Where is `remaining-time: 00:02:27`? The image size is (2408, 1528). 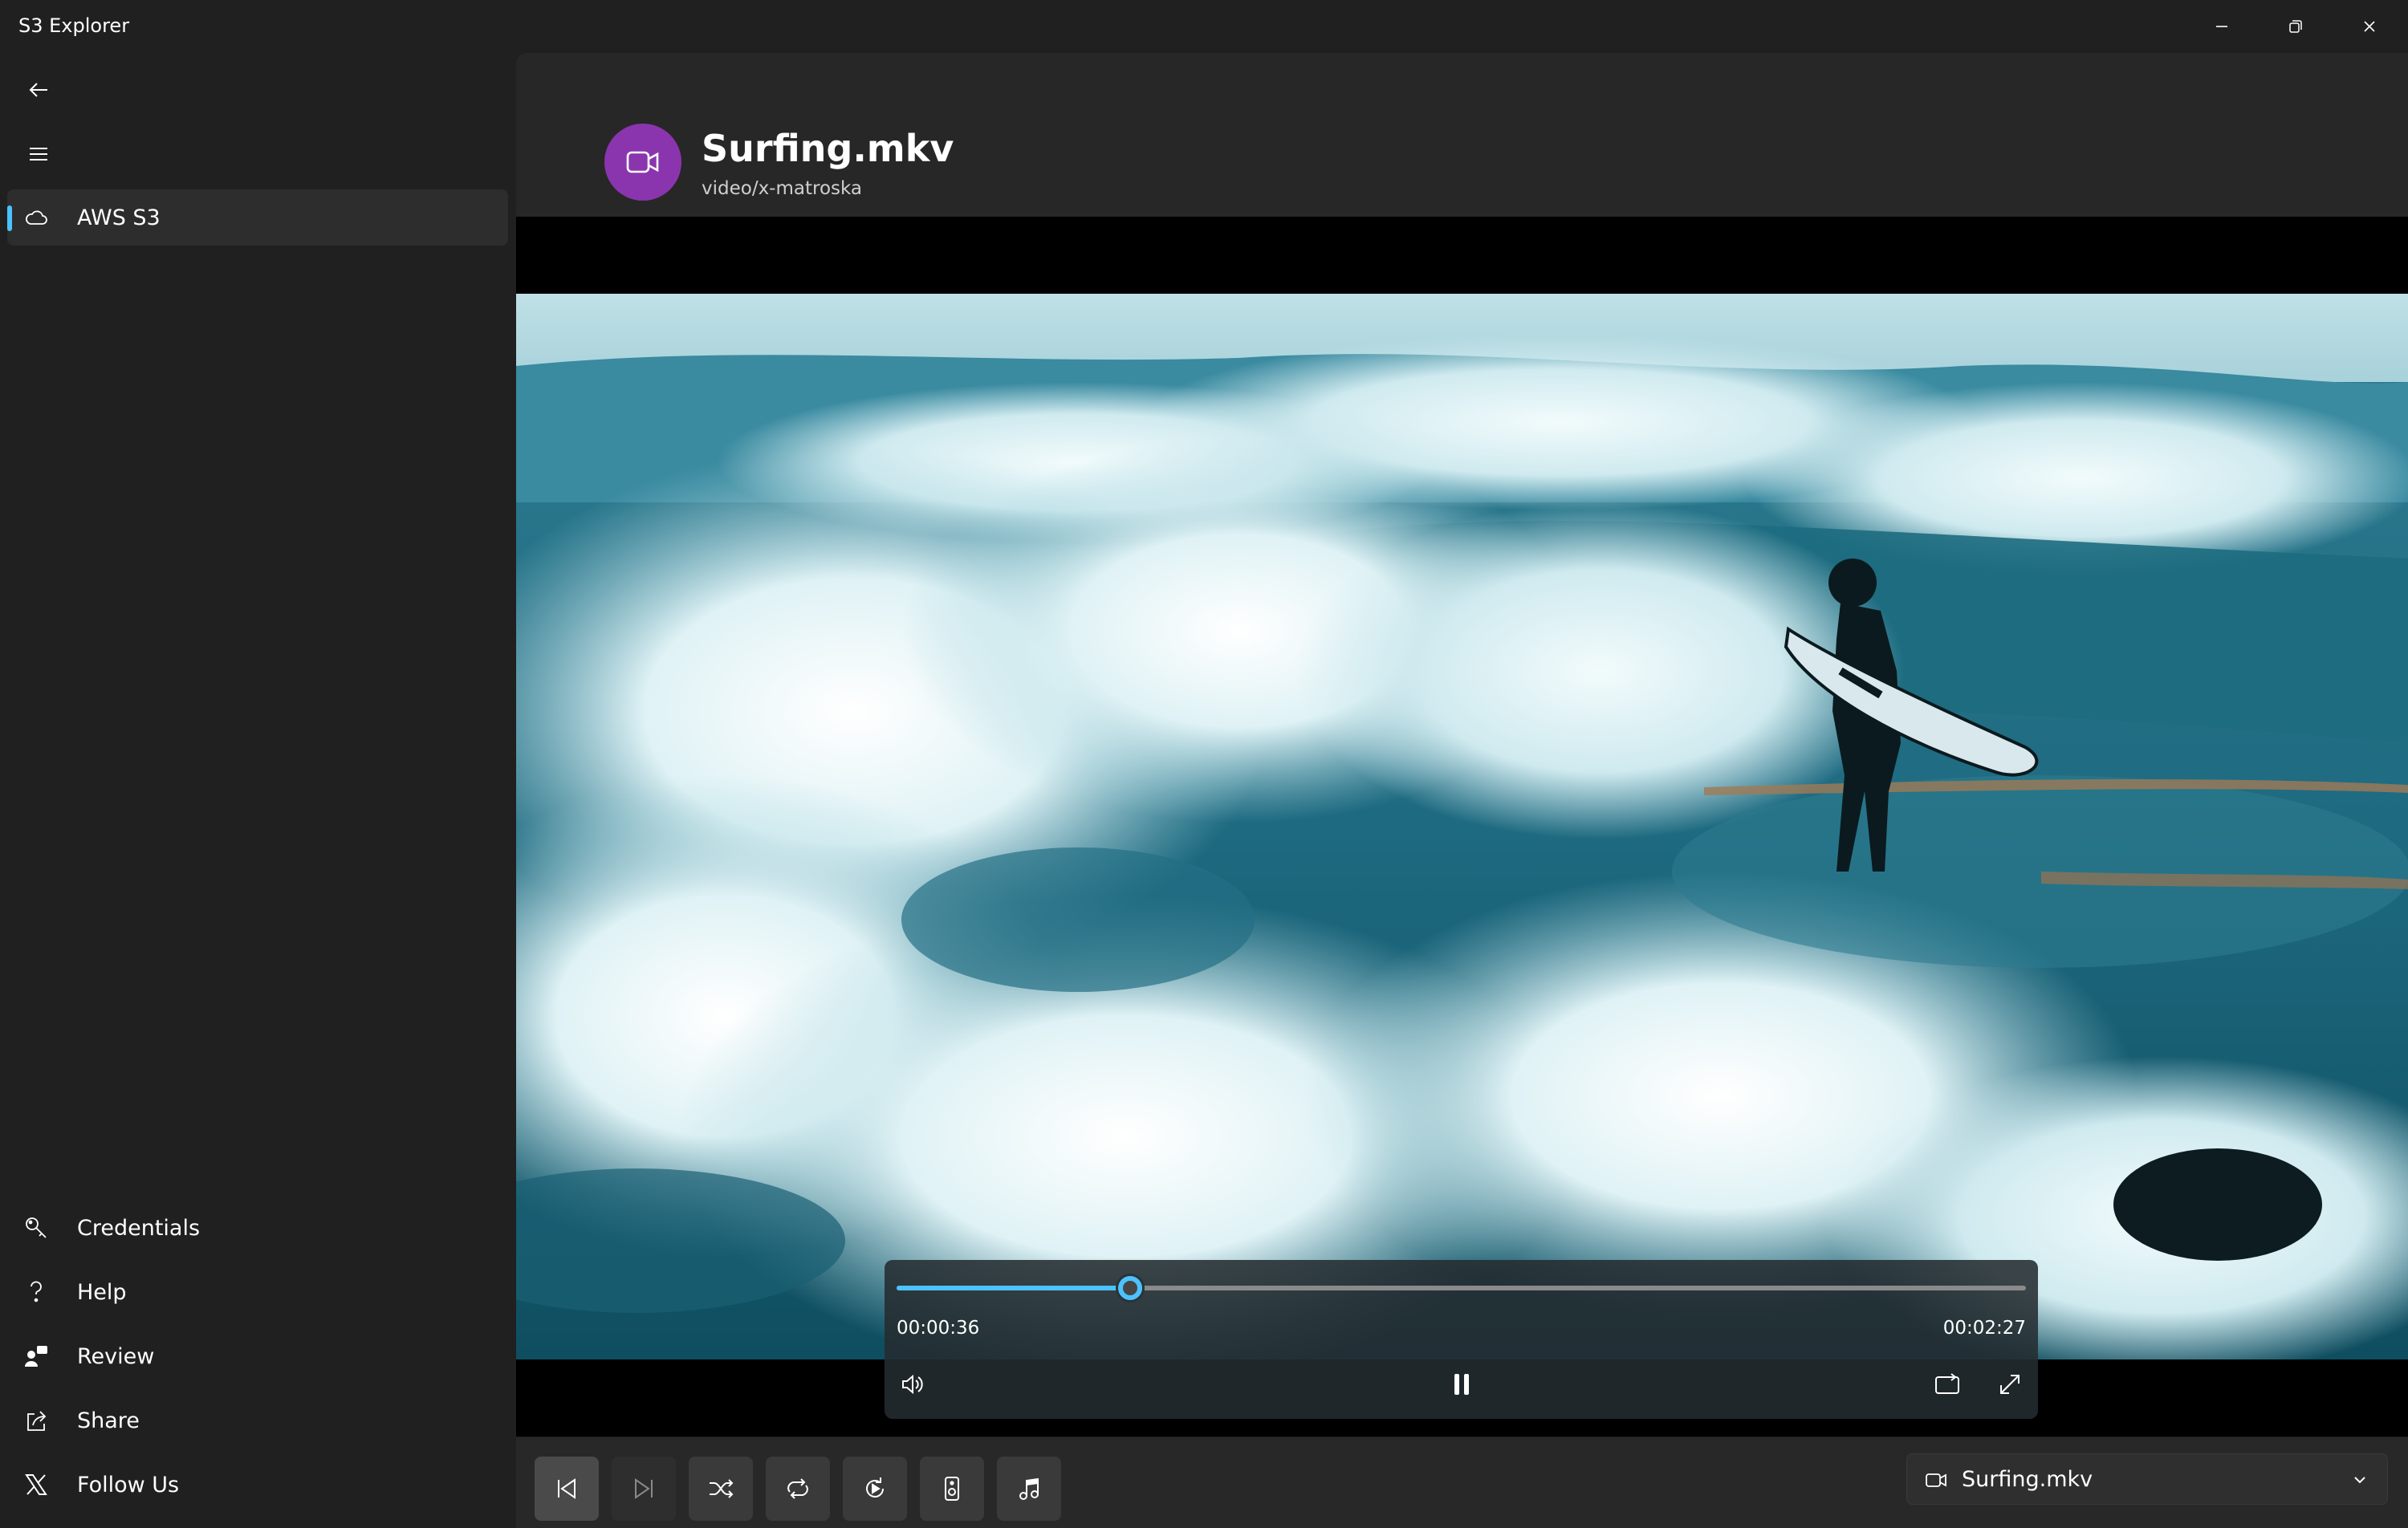 remaining-time: 00:02:27 is located at coordinates (1984, 1329).